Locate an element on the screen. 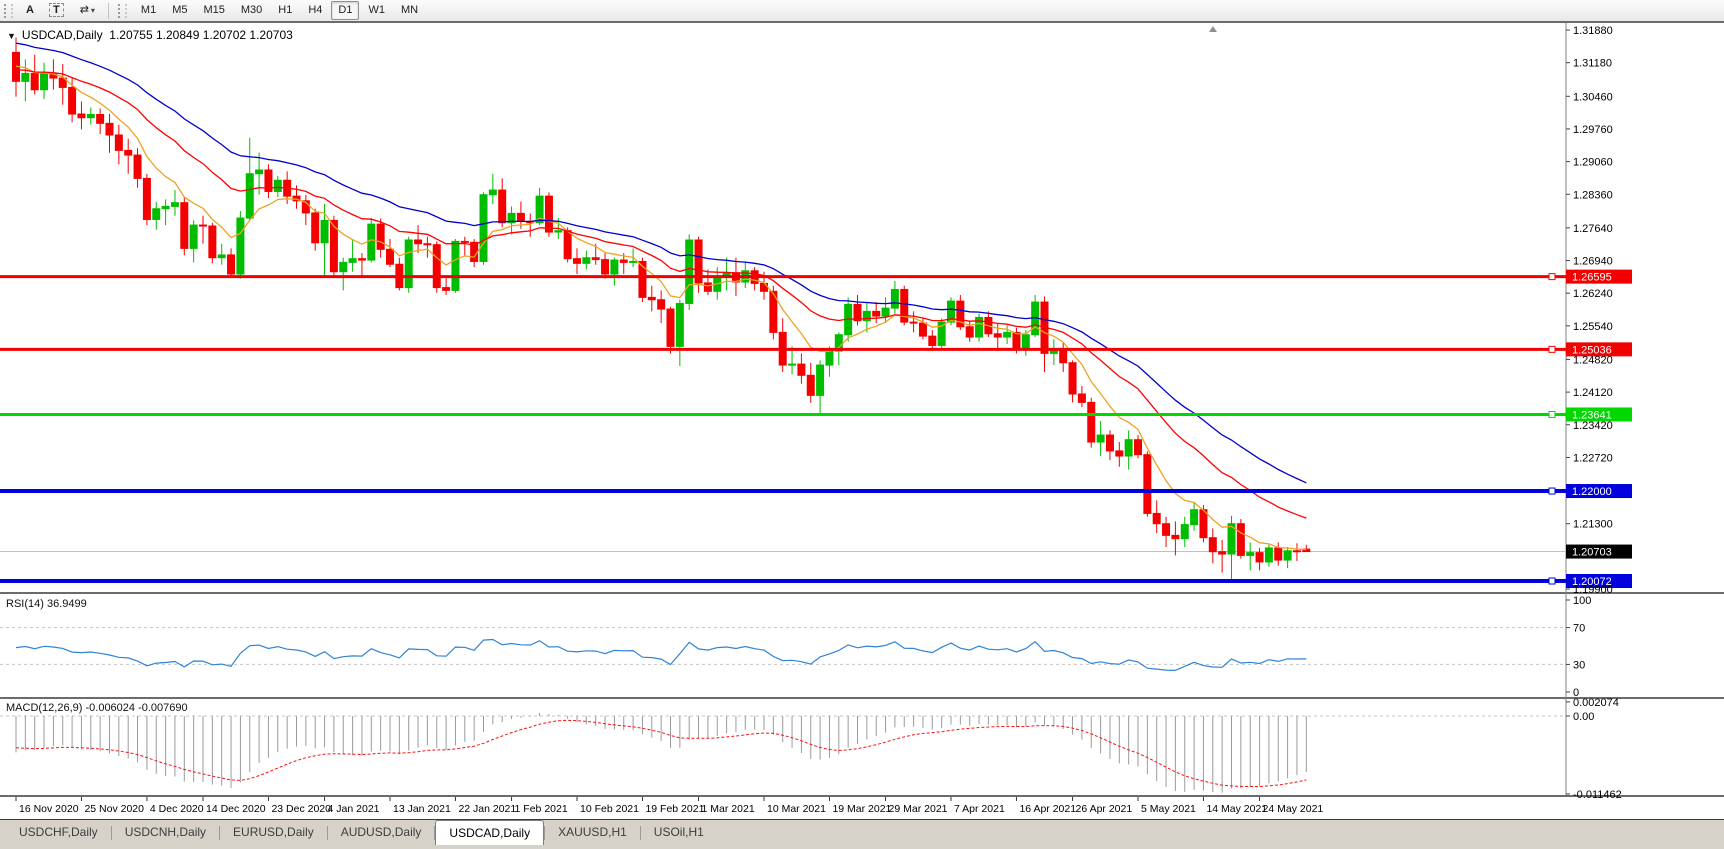  timeframe-toolbar-grip is located at coordinates (122, 10).